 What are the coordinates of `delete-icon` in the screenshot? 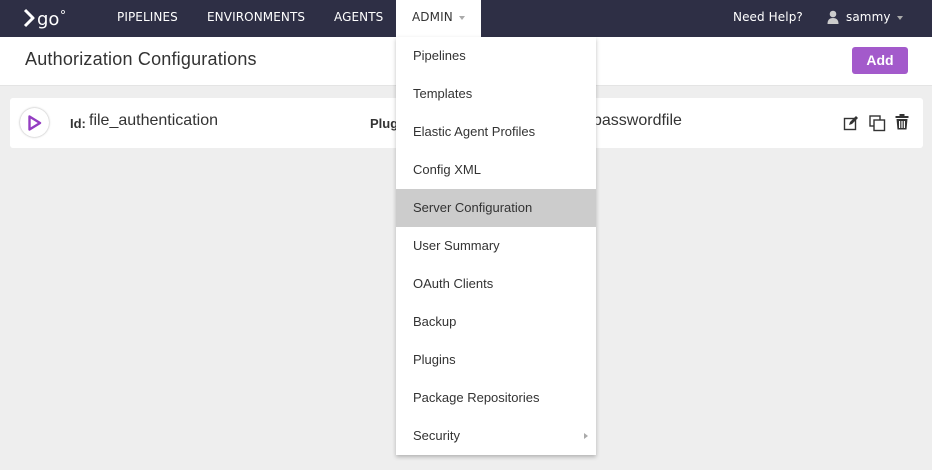 It's located at (902, 122).